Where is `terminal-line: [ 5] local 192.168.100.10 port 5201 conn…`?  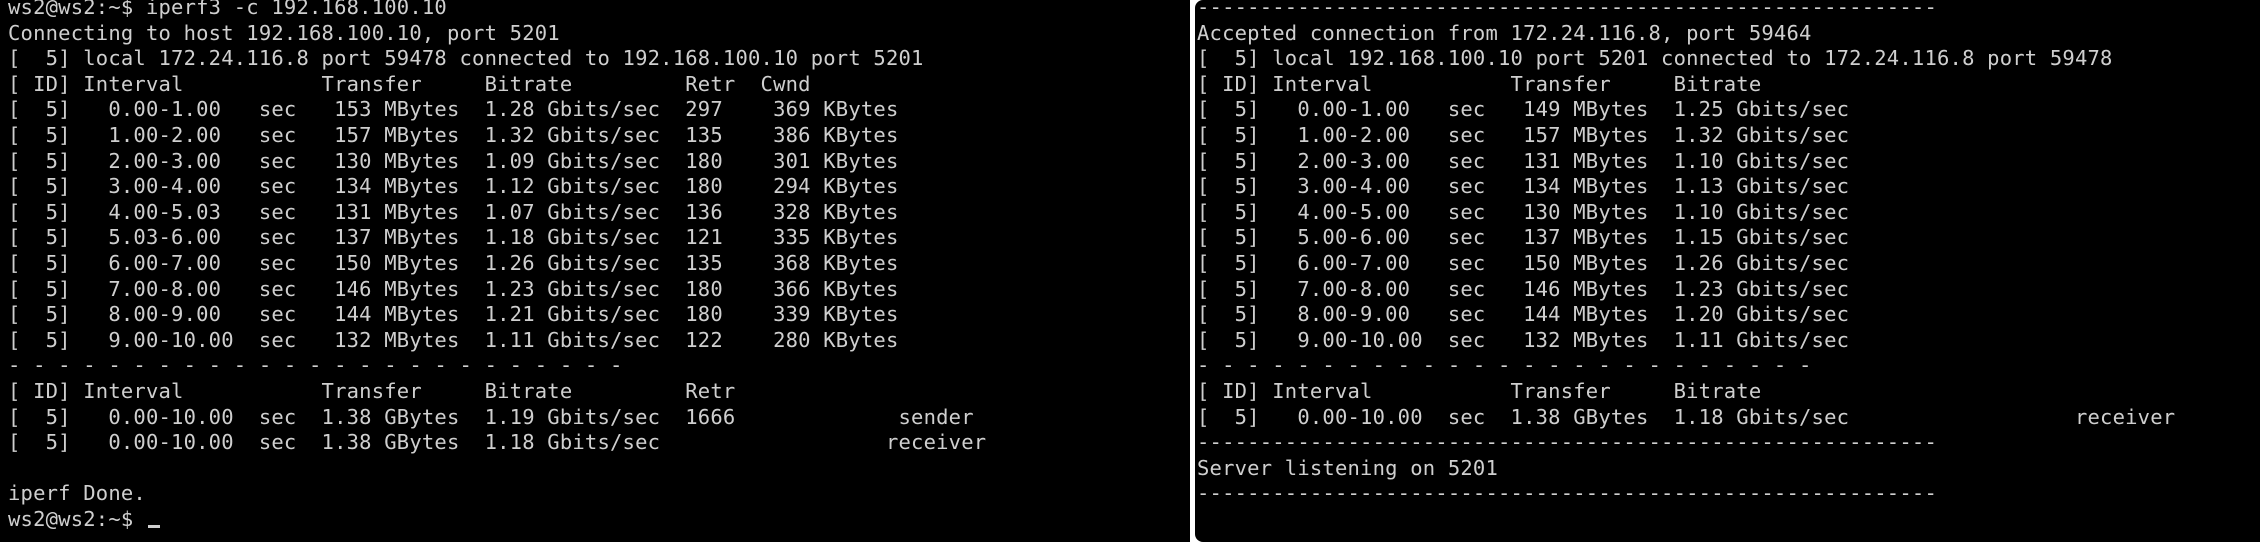
terminal-line: [ 5] local 192.168.100.10 port 5201 conn… is located at coordinates (1655, 58).